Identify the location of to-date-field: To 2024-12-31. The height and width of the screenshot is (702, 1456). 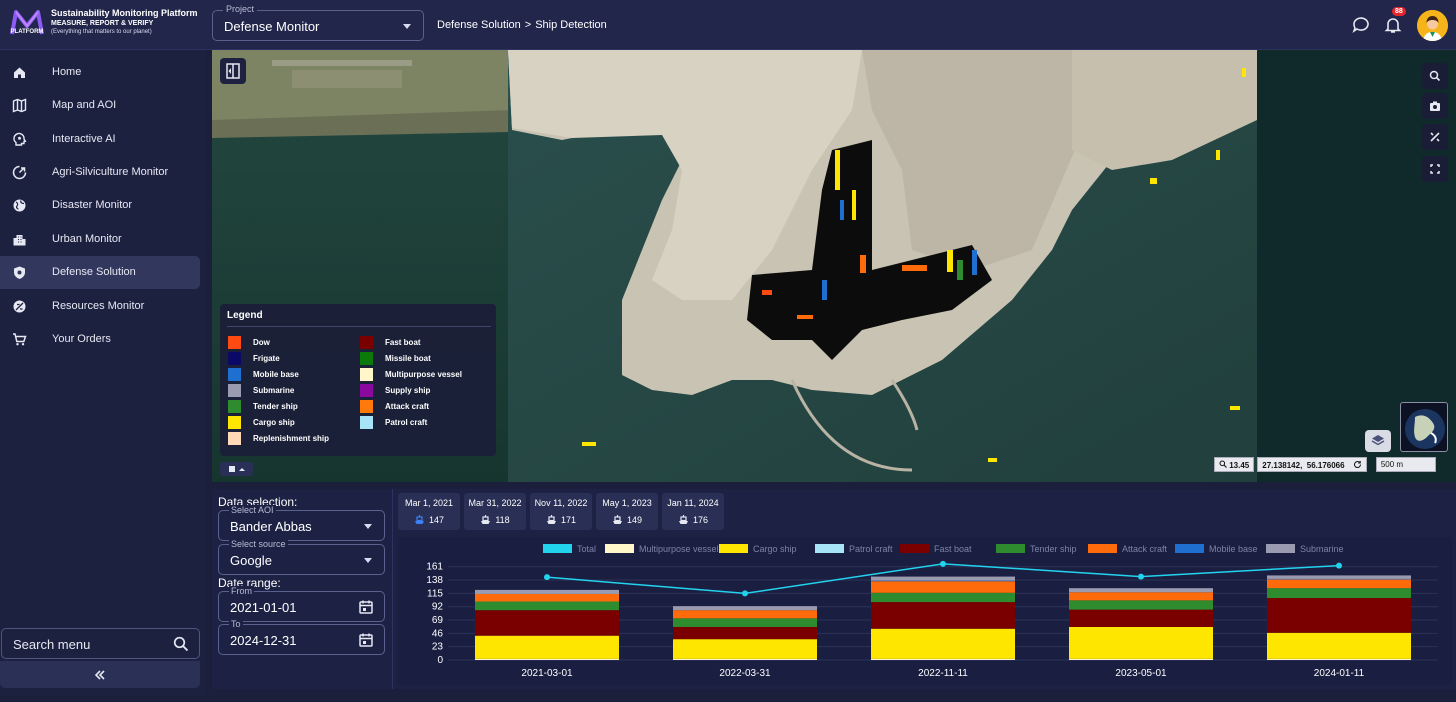
(301, 637).